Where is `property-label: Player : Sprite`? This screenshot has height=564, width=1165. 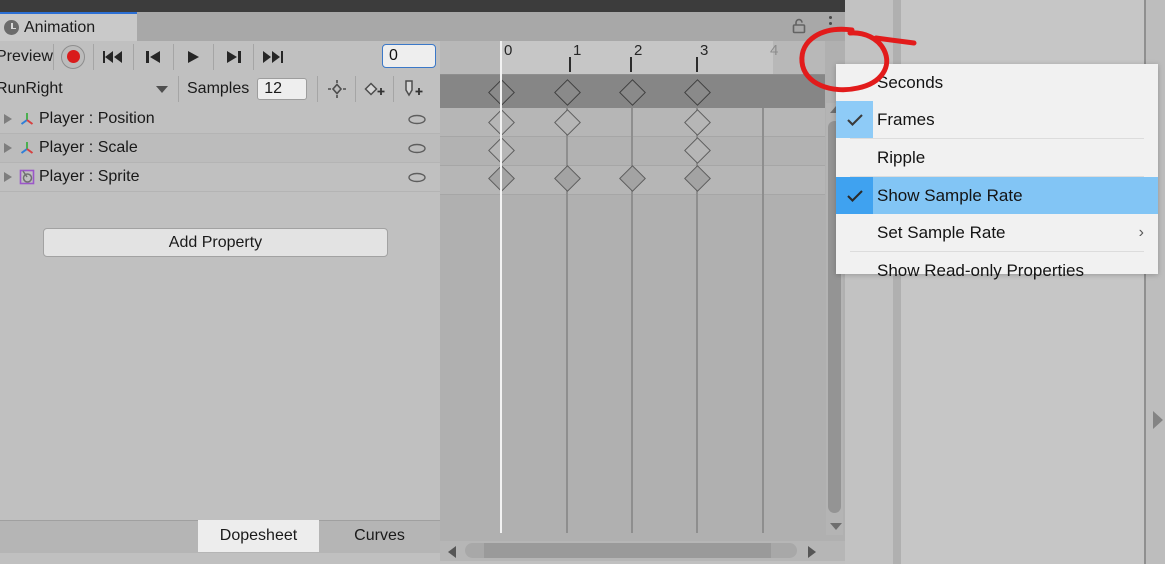
property-label: Player : Sprite is located at coordinates (89, 176).